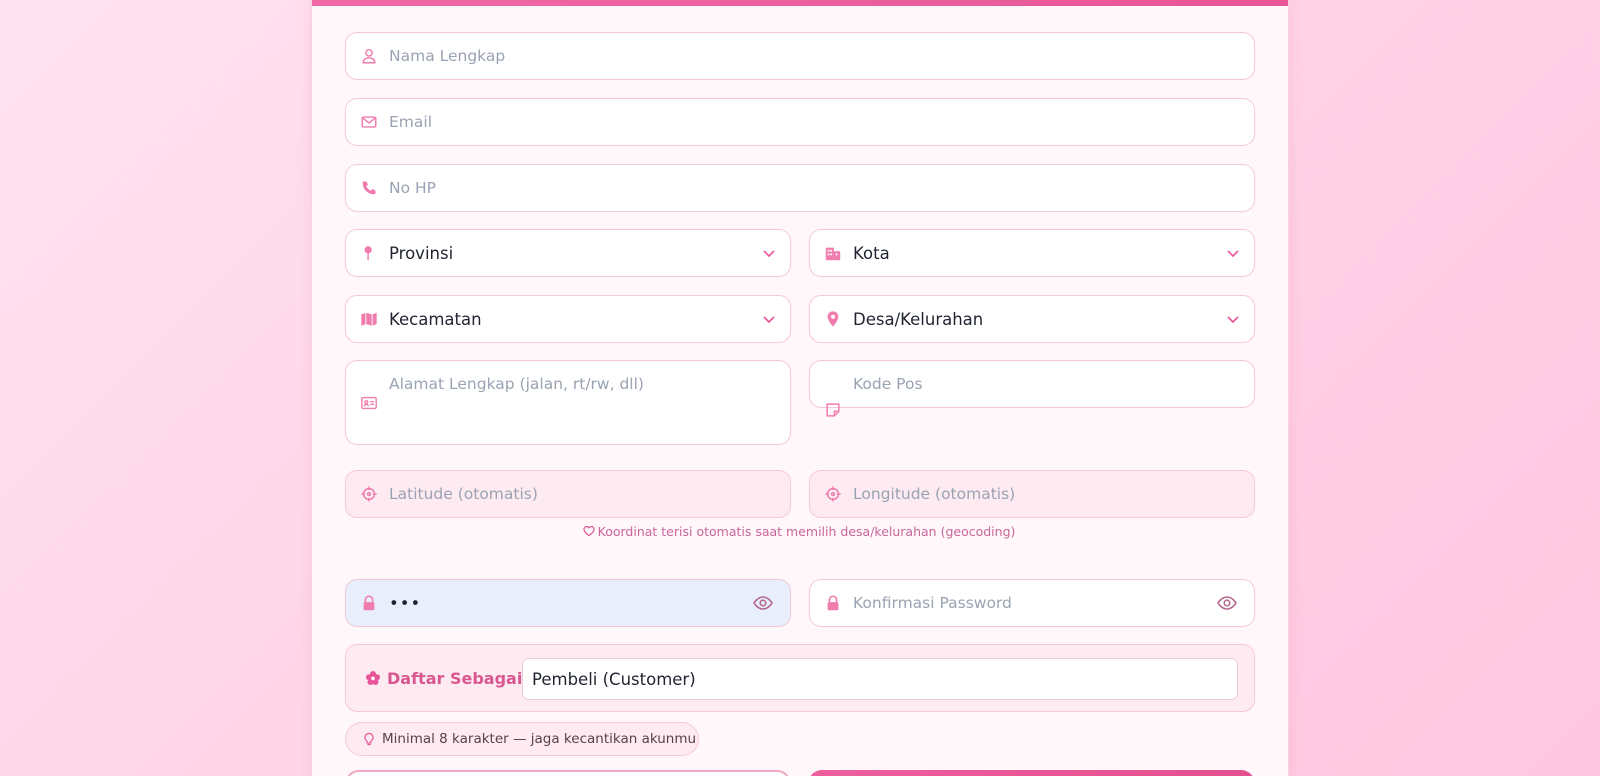  Describe the element at coordinates (800, 56) in the screenshot. I see `name-field: Nama Lengkap` at that location.